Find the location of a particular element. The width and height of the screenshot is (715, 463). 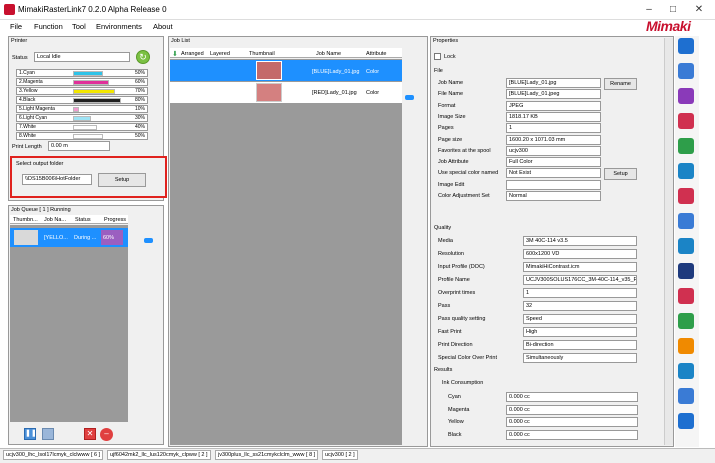

printer-tab: ucjv300_lhc_lsol17lcmyk_clclwww [ 6 ] is located at coordinates (53, 455).